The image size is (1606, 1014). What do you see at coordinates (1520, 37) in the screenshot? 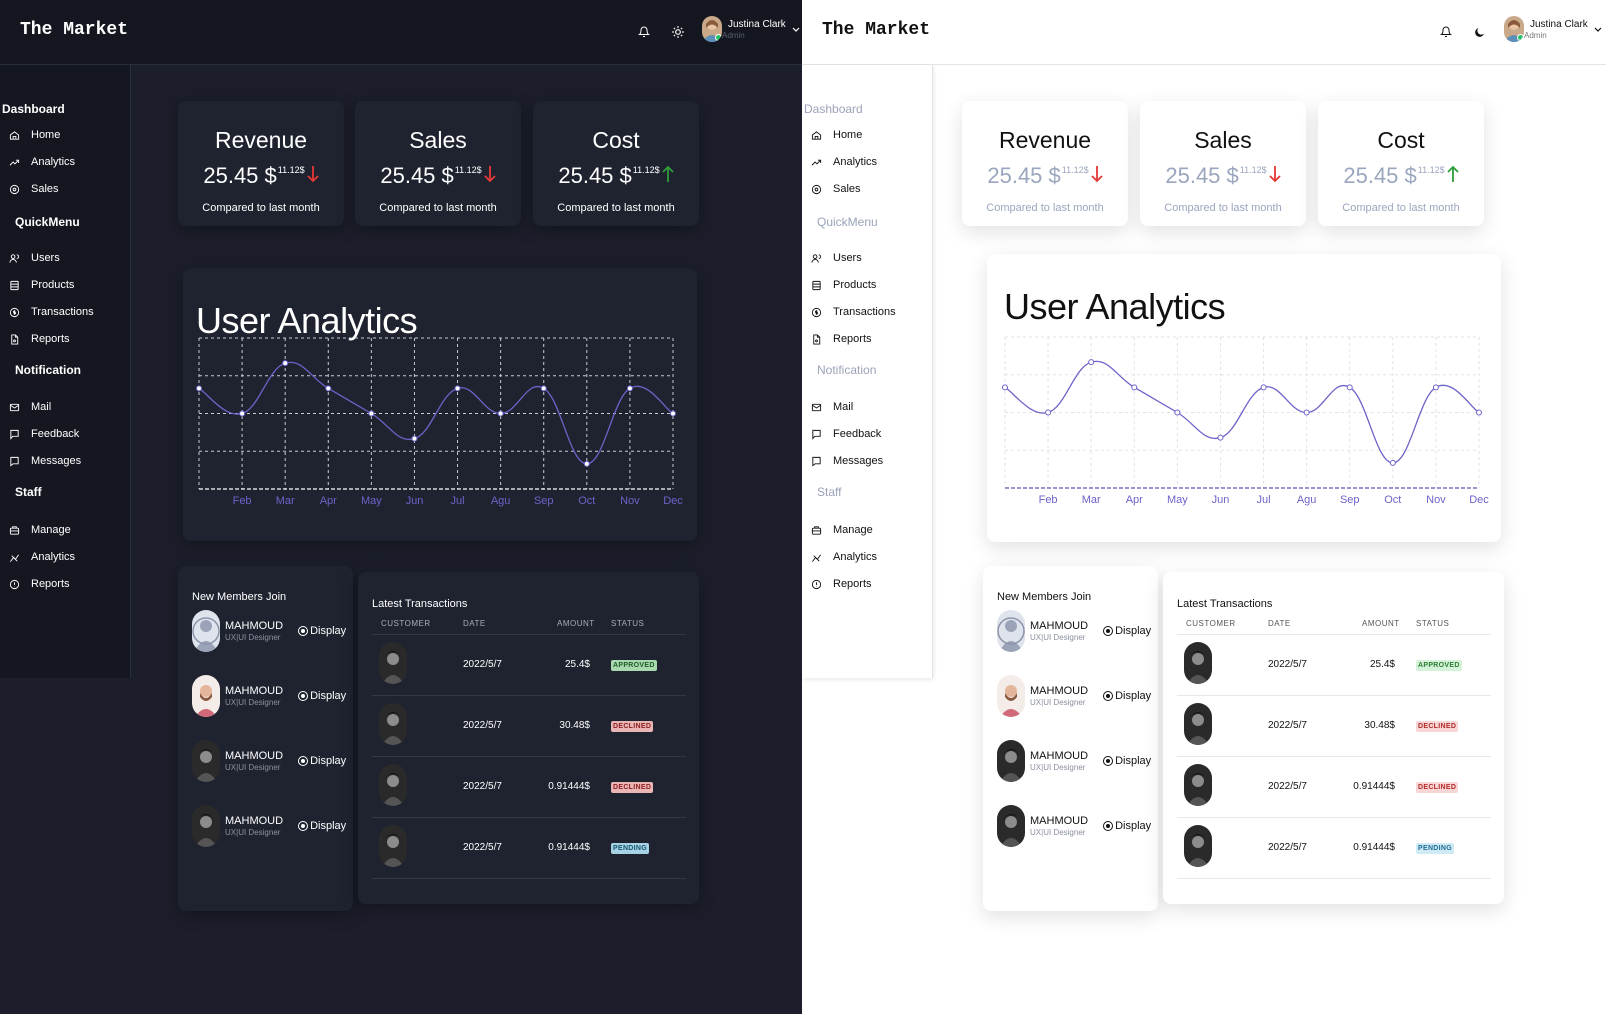
I see `online-status-dot` at bounding box center [1520, 37].